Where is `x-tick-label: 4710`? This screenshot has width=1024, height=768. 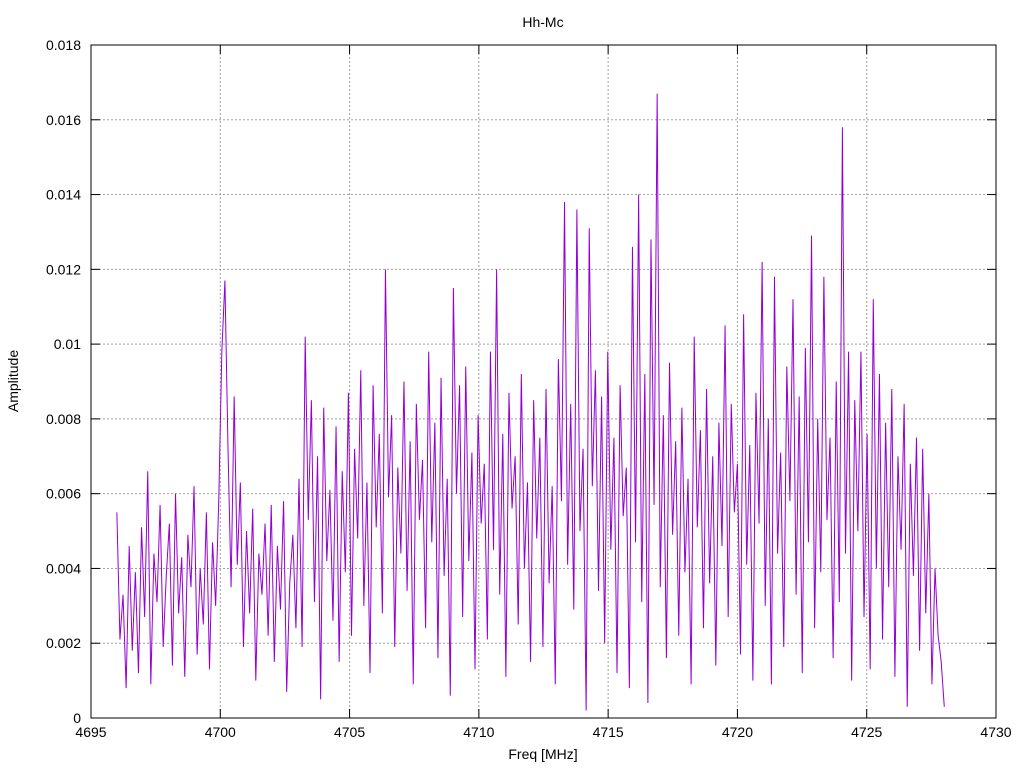
x-tick-label: 4710 is located at coordinates (478, 732).